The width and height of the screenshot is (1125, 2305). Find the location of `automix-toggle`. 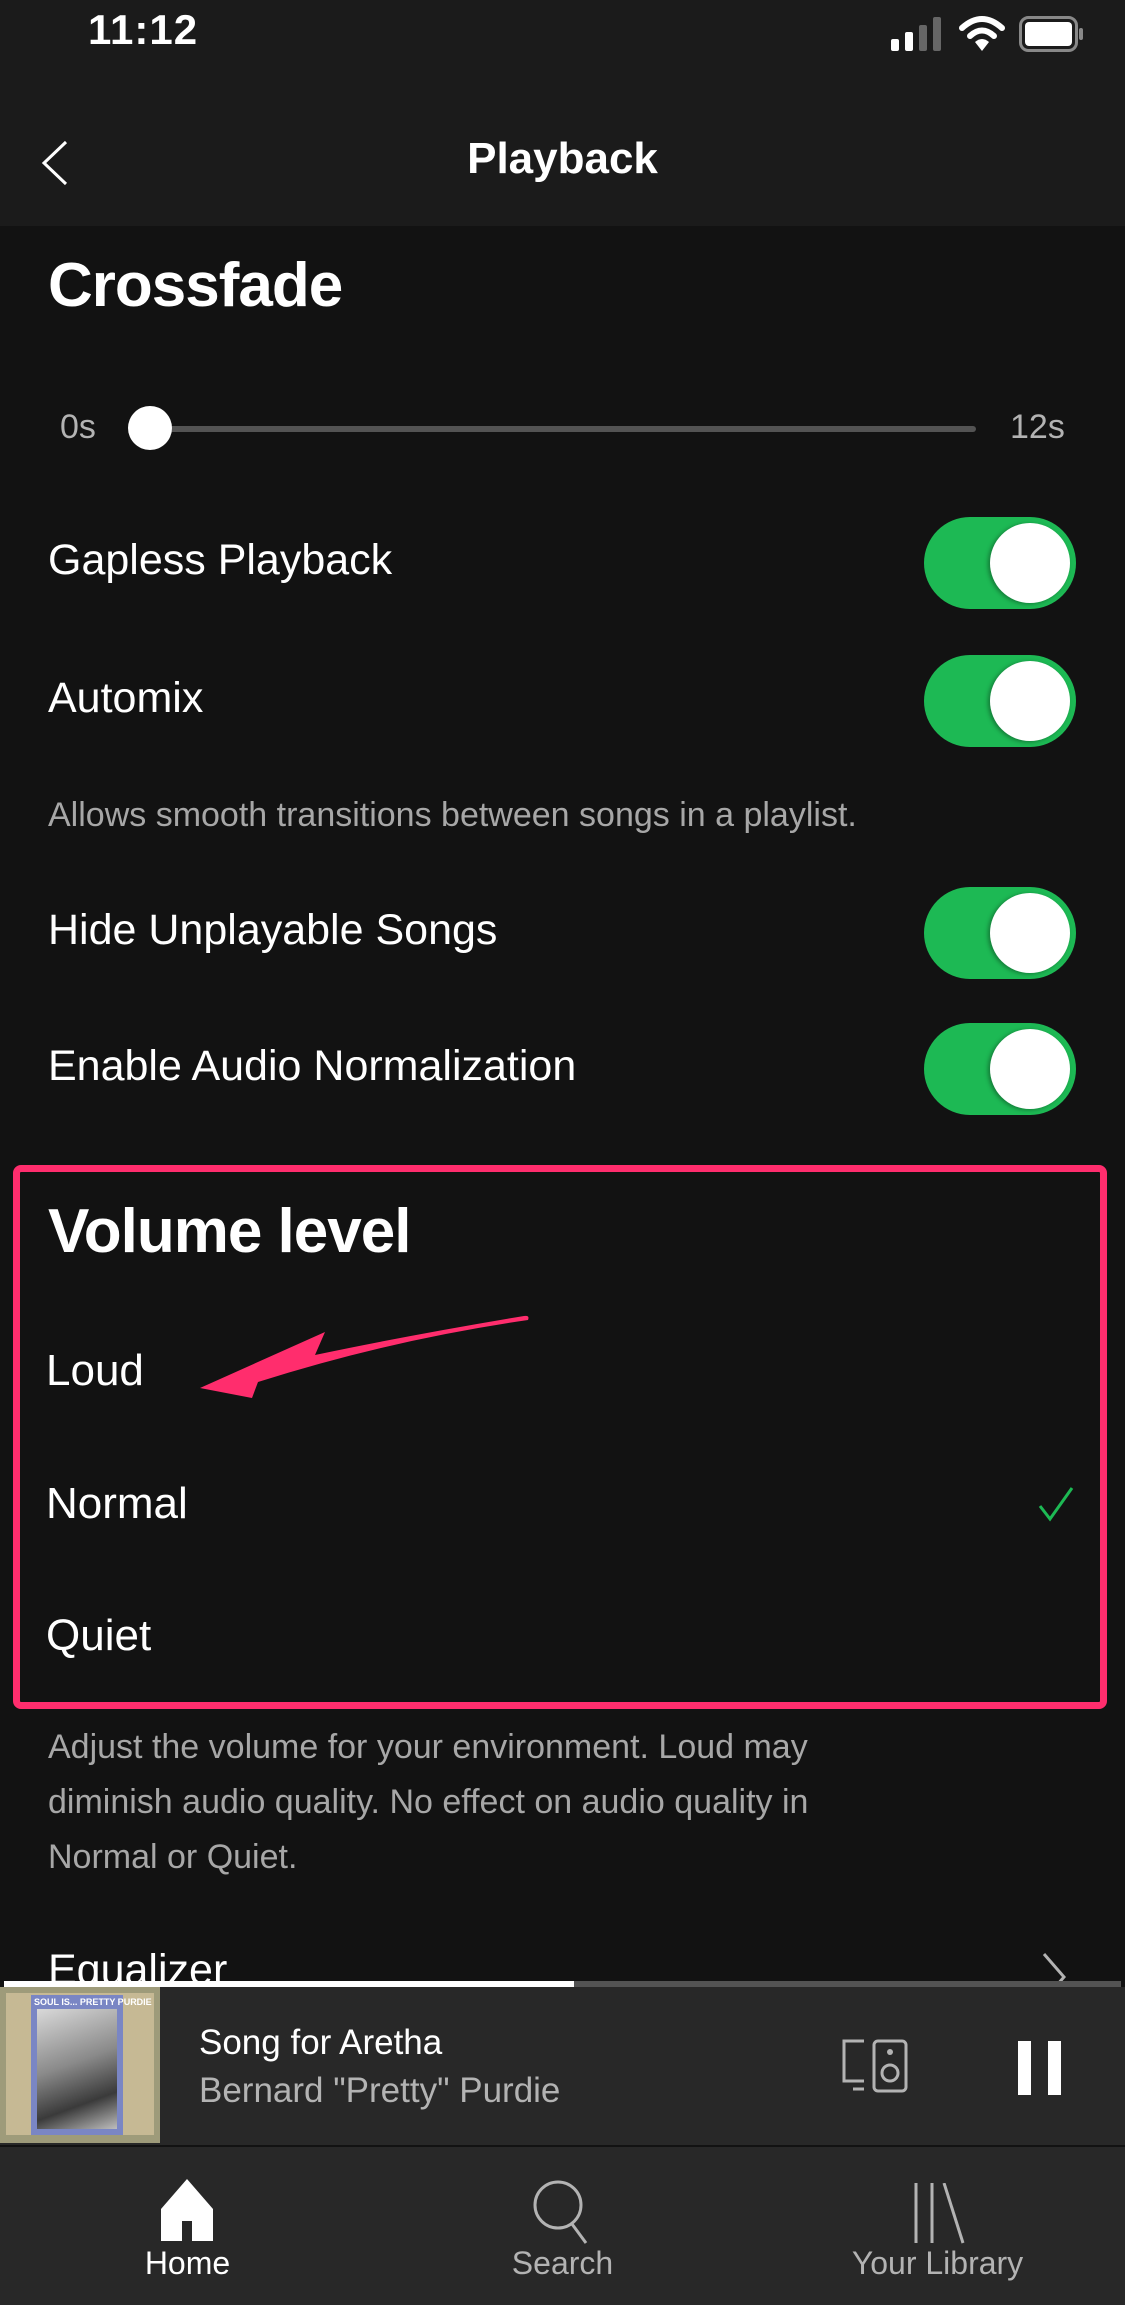

automix-toggle is located at coordinates (1000, 701).